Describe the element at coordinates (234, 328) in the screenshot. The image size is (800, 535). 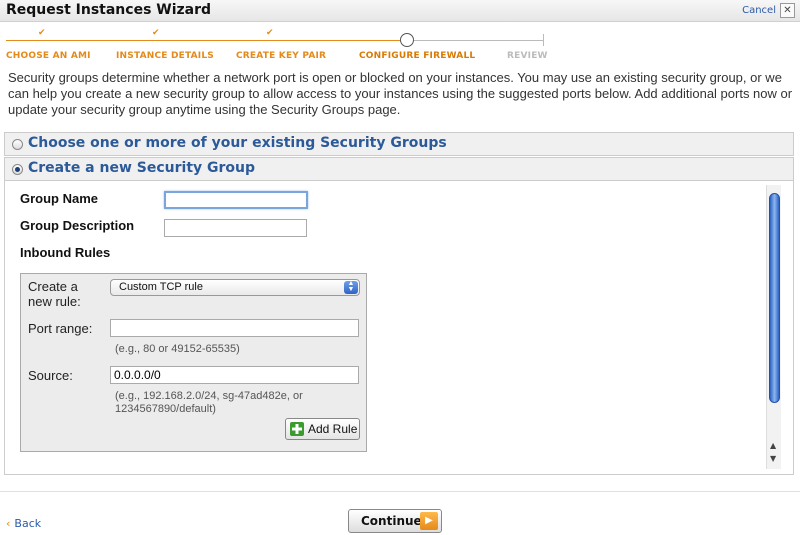
I see `port-range-input` at that location.